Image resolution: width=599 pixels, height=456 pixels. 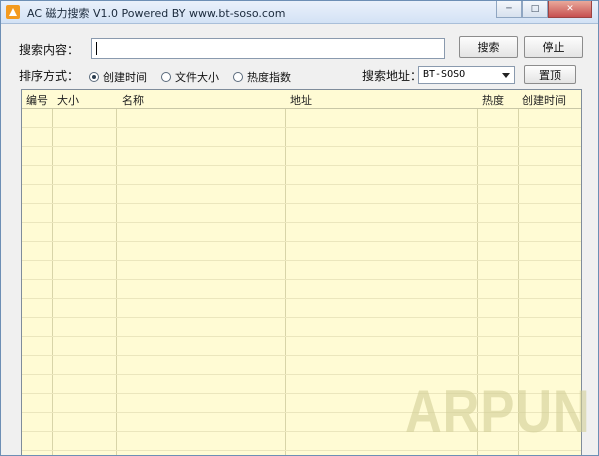 I want to click on source-select: BT-SOSO, so click(x=466, y=75).